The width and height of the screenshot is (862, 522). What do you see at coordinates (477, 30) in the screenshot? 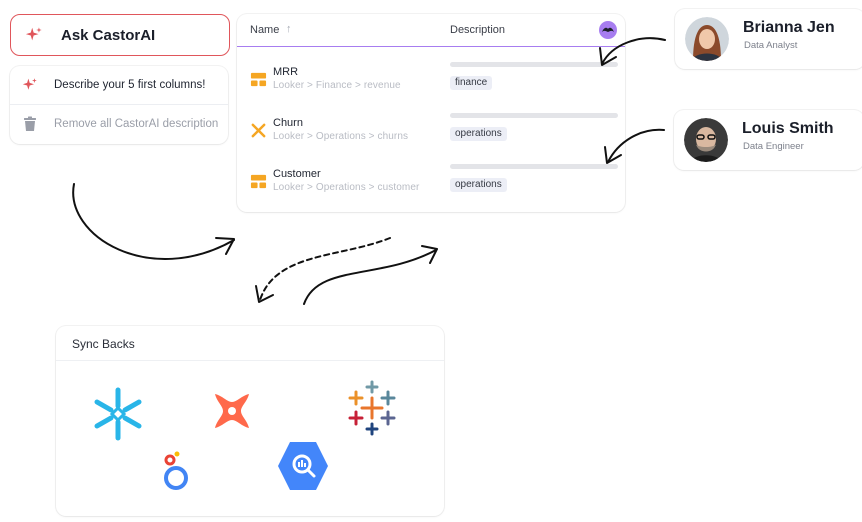
I see `column-header-description: Description` at bounding box center [477, 30].